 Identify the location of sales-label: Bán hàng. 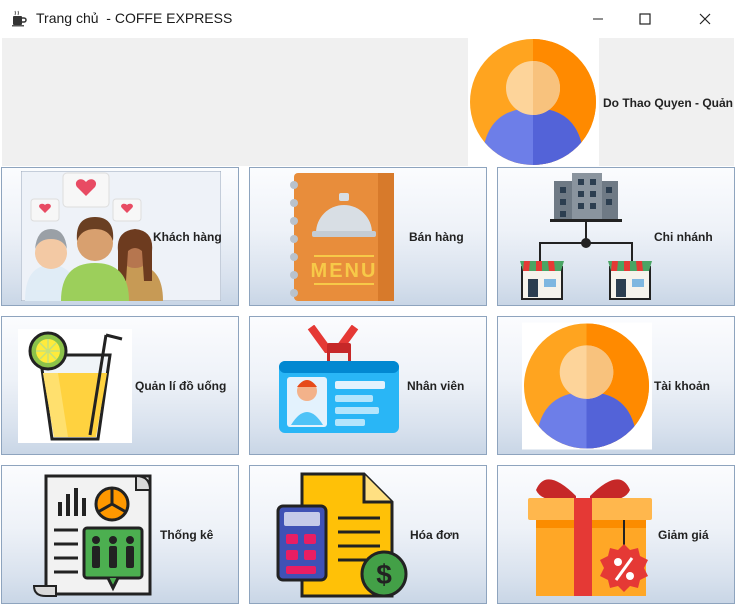
(436, 237).